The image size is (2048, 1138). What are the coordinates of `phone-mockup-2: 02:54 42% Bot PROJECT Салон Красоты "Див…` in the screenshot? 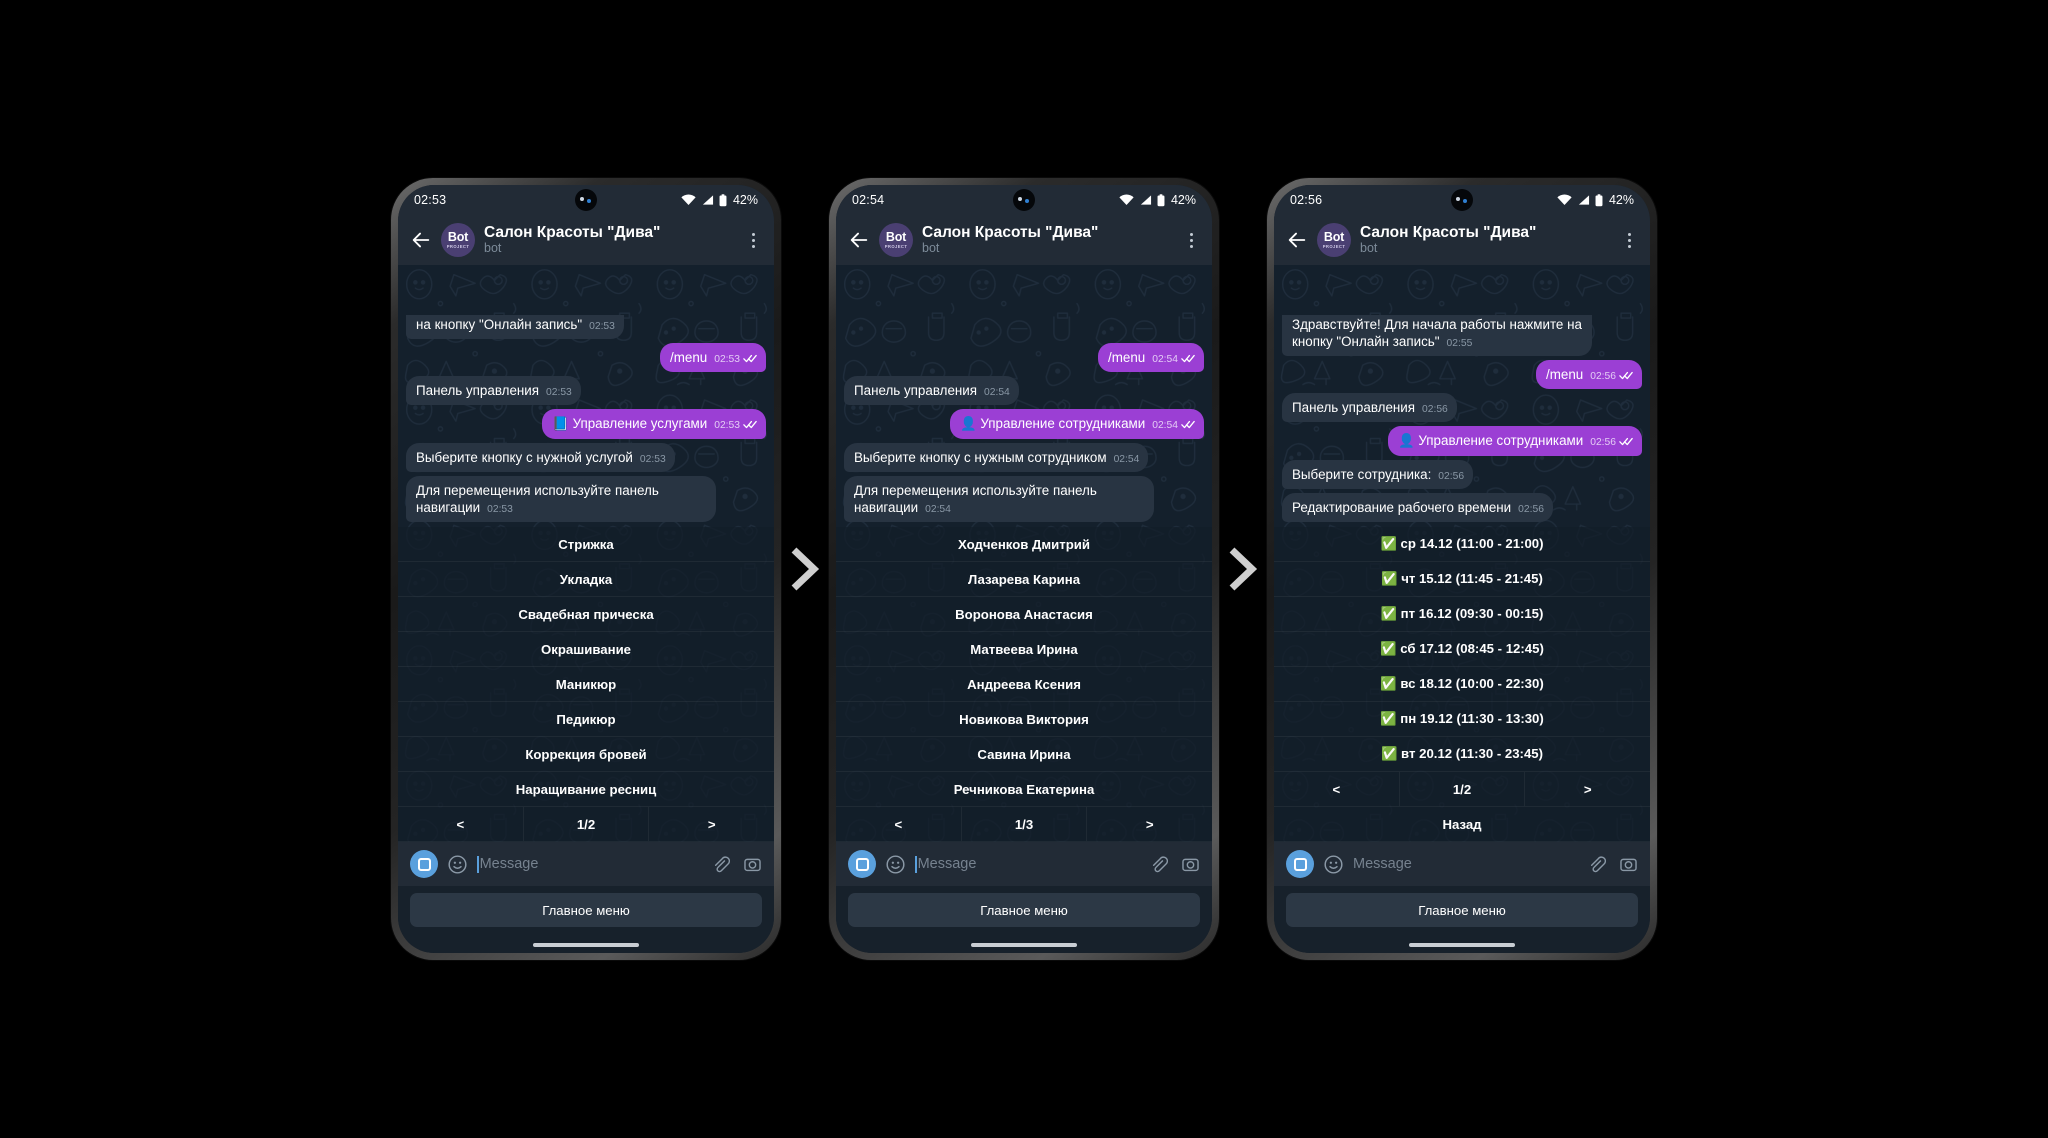 It's located at (1024, 569).